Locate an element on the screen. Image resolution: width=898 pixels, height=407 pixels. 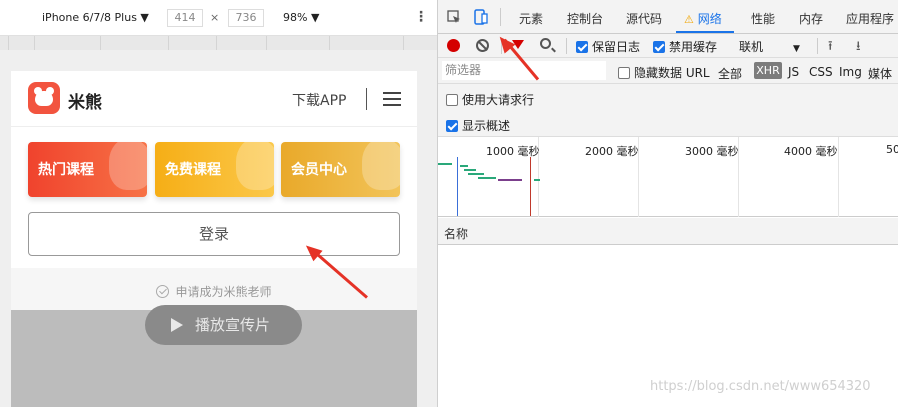
record-icon is located at coordinates (453, 45).